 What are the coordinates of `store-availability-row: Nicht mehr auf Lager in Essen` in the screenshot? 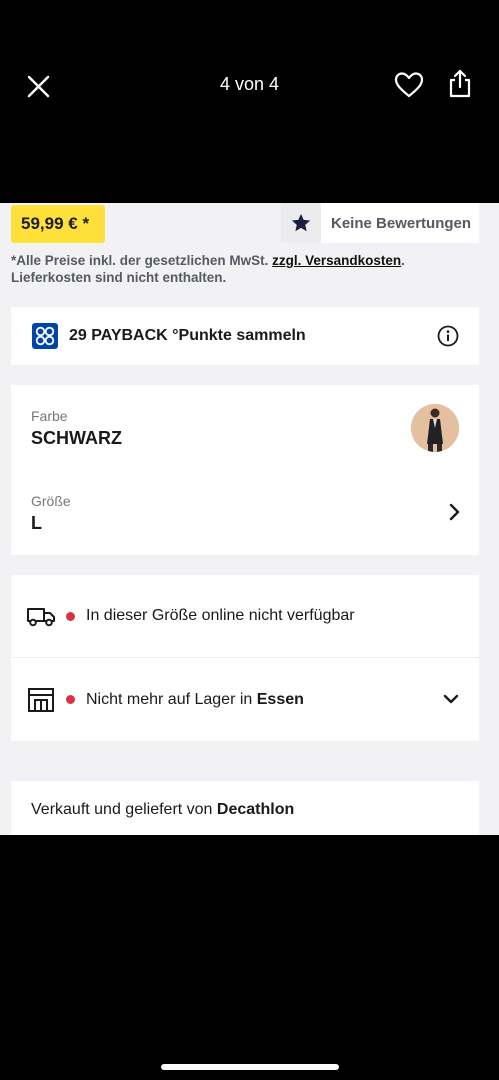 It's located at (245, 699).